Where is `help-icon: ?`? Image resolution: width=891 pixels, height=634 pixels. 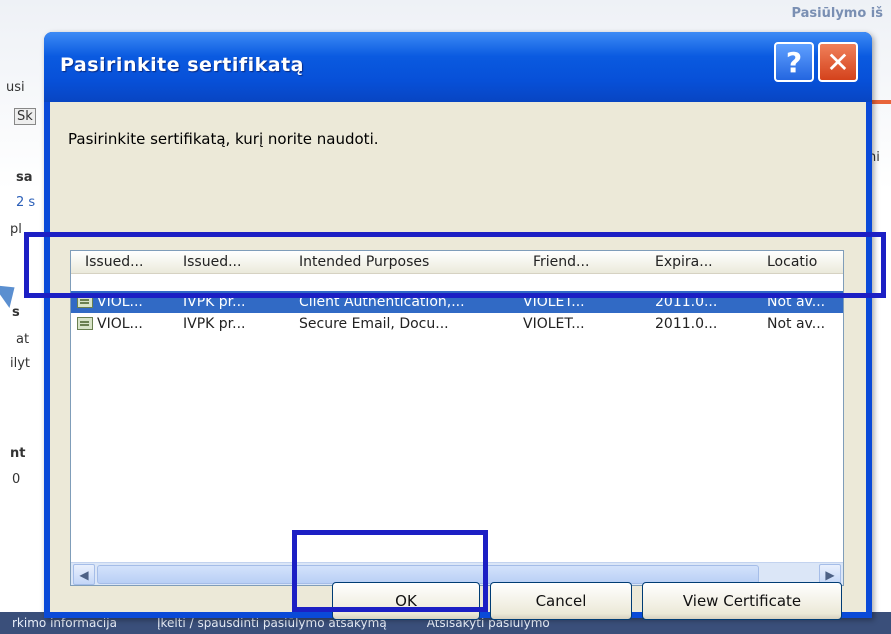 help-icon: ? is located at coordinates (794, 62).